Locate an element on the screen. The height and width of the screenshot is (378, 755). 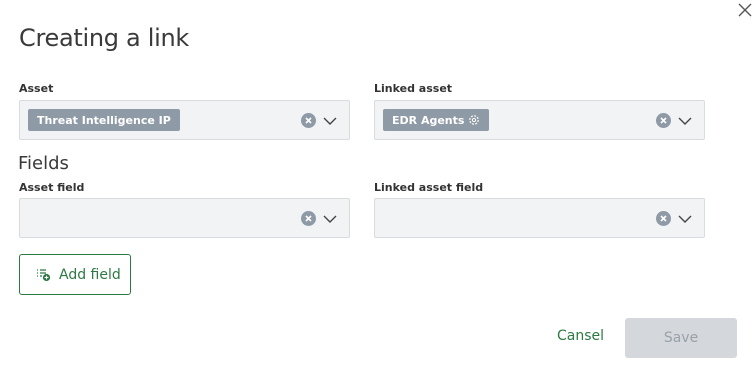
linked-asset-select: EDR Agents is located at coordinates (539, 120).